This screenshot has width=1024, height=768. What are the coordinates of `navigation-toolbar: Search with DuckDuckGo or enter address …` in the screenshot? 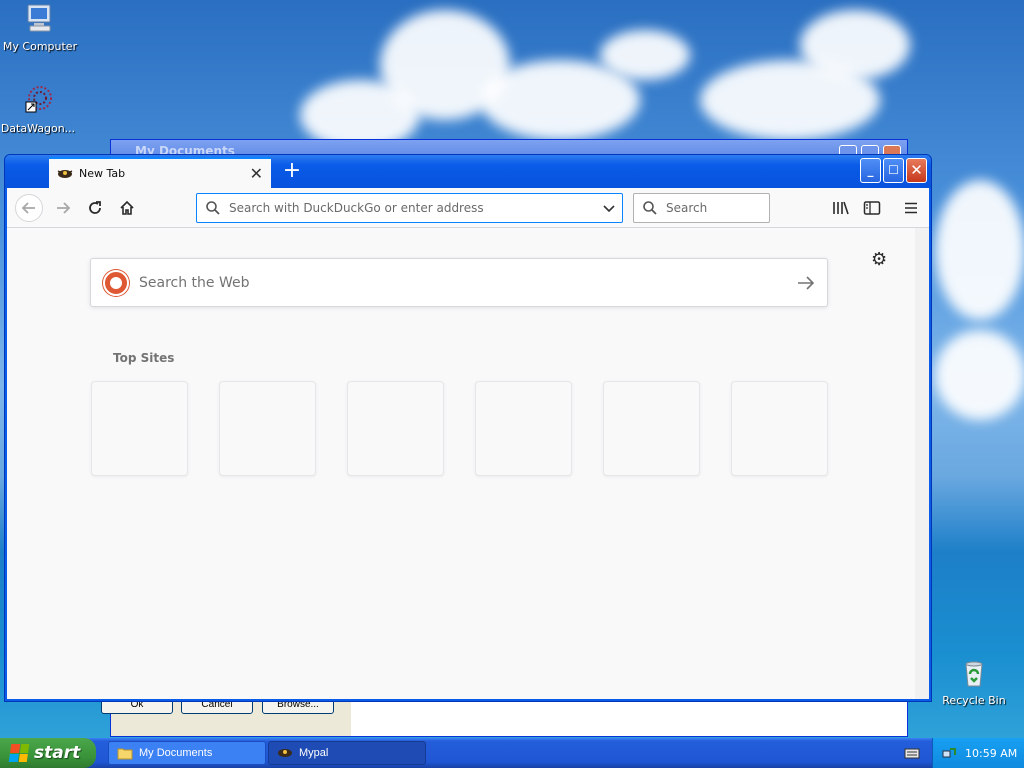 It's located at (468, 208).